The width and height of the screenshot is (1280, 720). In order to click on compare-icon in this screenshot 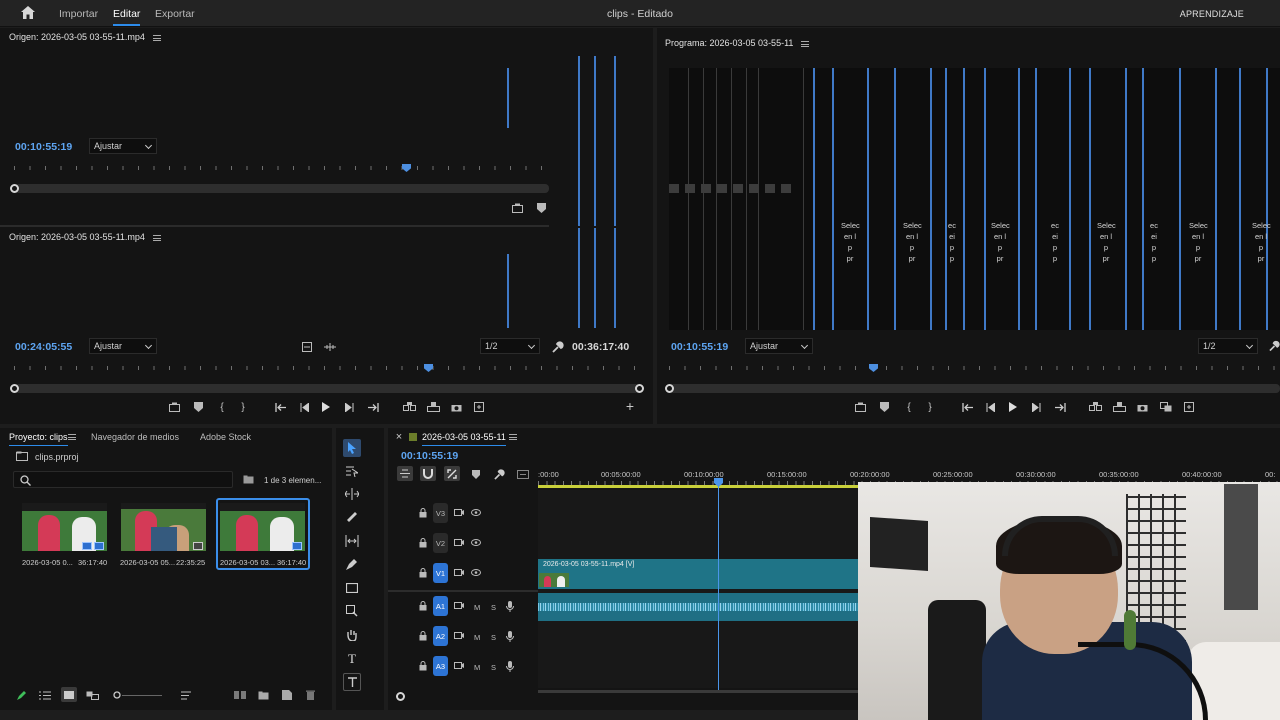, I will do `click(1166, 407)`.